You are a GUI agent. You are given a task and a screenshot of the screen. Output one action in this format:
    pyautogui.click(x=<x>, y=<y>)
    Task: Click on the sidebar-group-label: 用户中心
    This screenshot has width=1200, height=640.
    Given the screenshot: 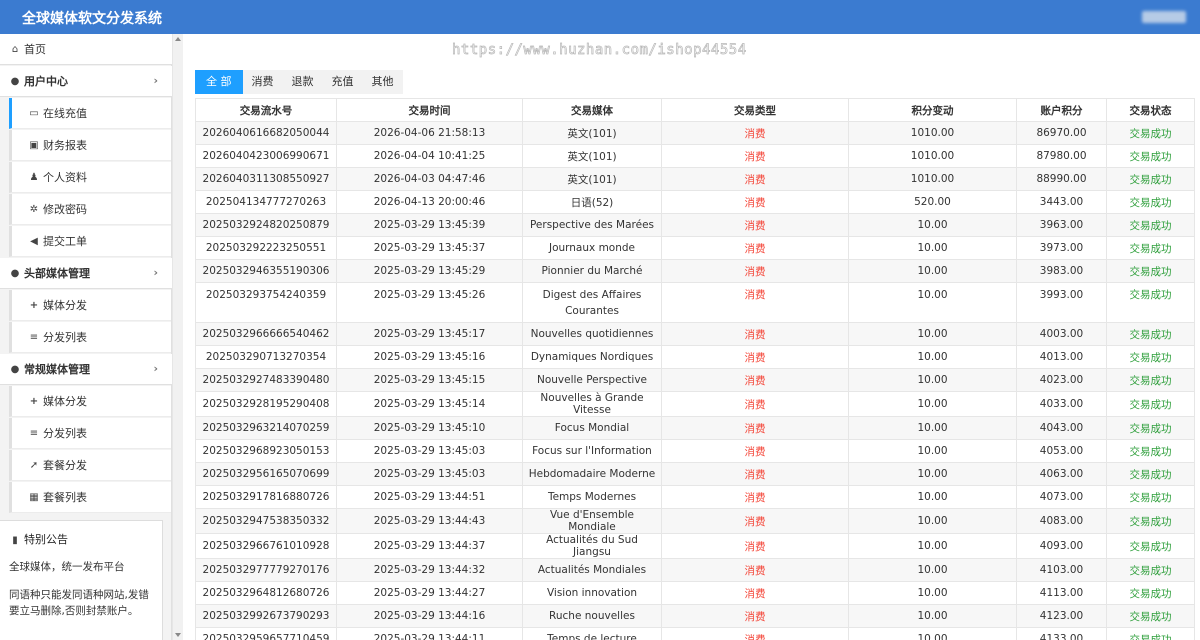 What is the action you would take?
    pyautogui.click(x=46, y=81)
    